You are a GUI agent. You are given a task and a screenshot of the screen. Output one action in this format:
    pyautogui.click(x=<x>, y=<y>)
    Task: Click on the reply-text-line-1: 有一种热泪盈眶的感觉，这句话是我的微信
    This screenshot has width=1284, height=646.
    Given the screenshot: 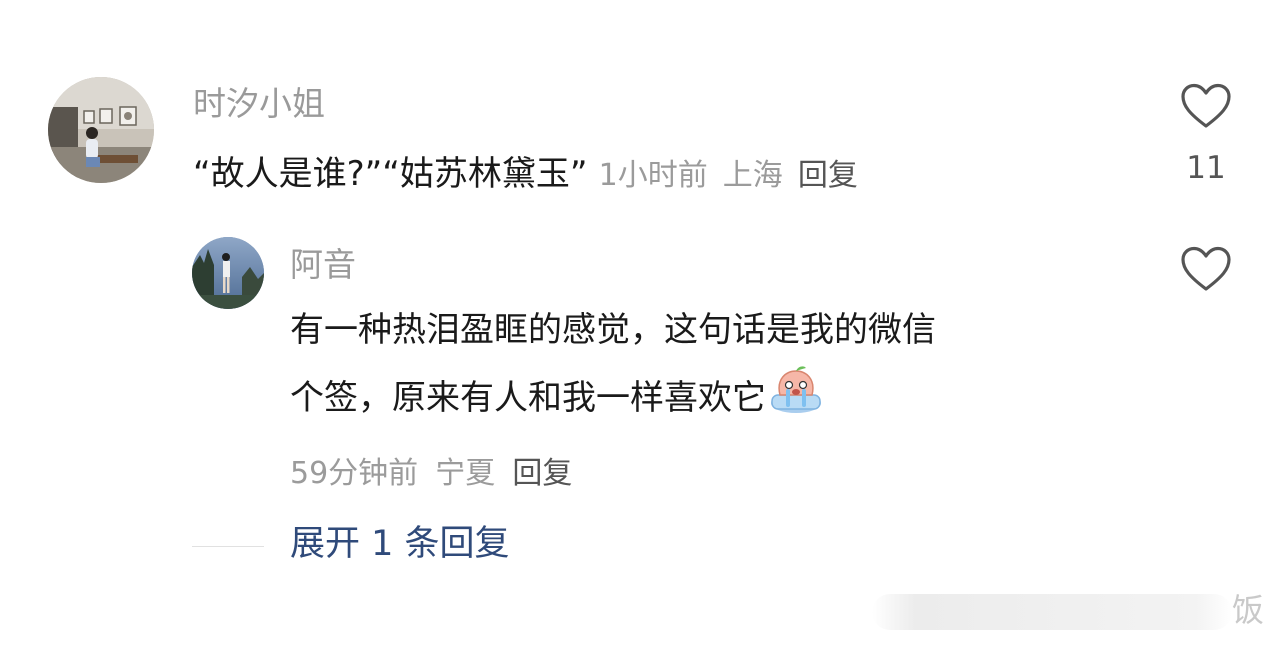 What is the action you would take?
    pyautogui.click(x=613, y=330)
    